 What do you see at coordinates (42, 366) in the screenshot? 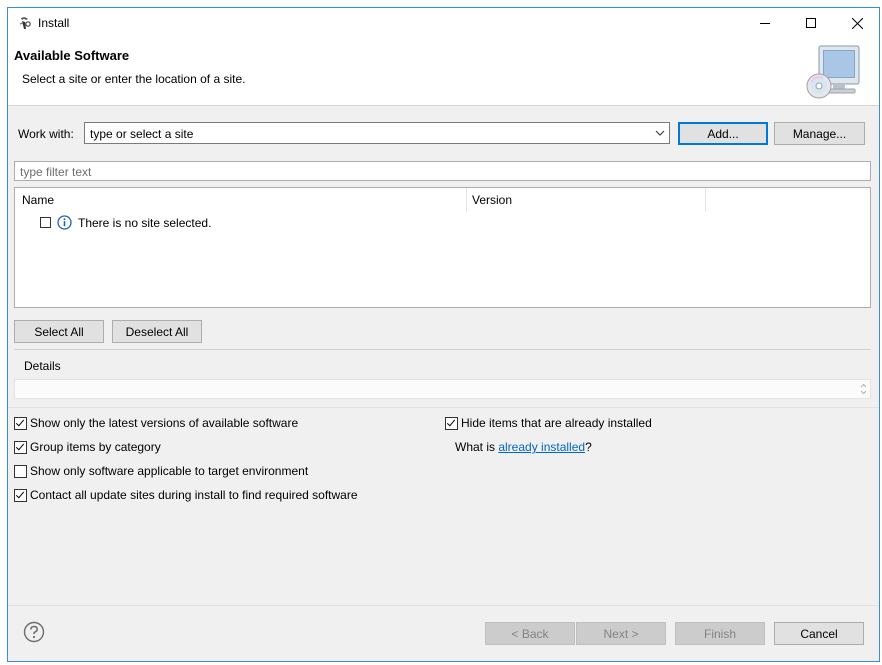
I see `details-label: Details` at bounding box center [42, 366].